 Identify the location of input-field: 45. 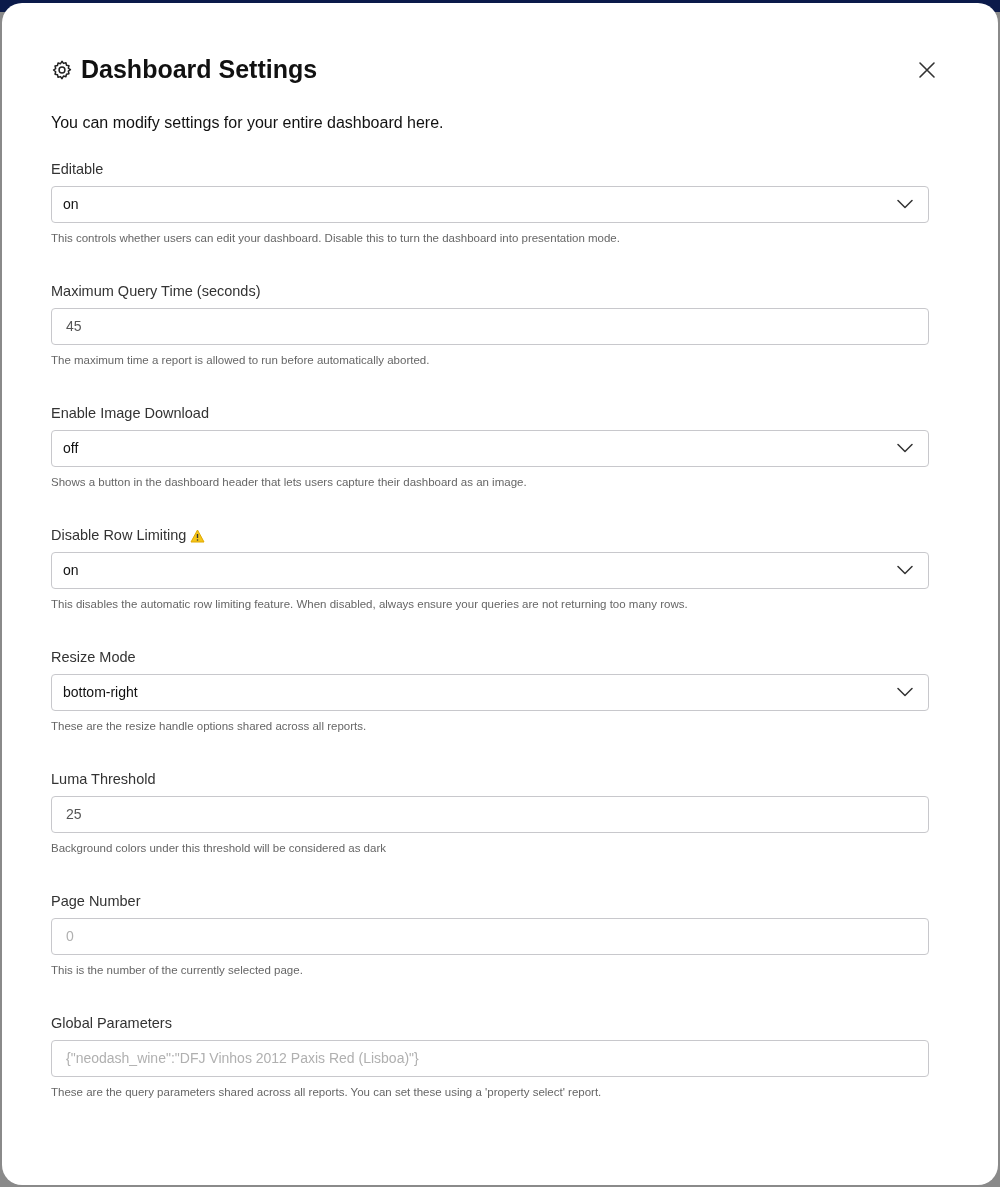
(490, 326).